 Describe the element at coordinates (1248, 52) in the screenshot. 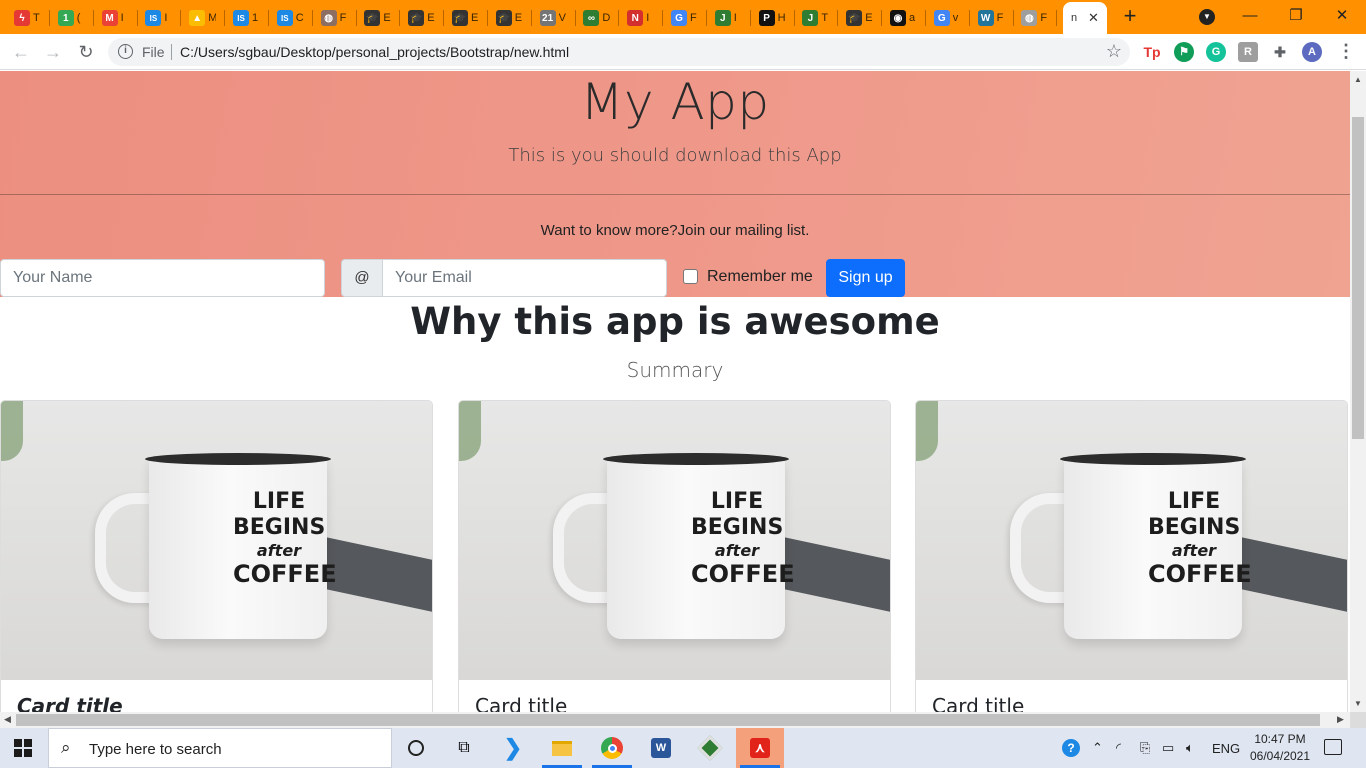

I see `r-extension-icon: R` at that location.